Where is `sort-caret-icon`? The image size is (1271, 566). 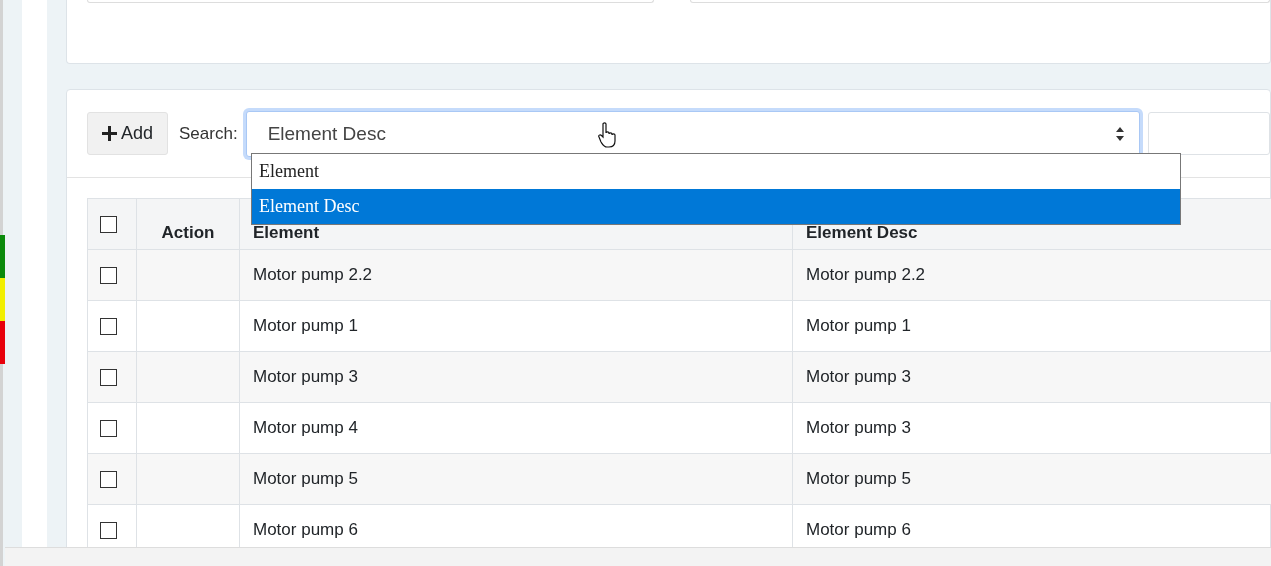 sort-caret-icon is located at coordinates (1120, 133).